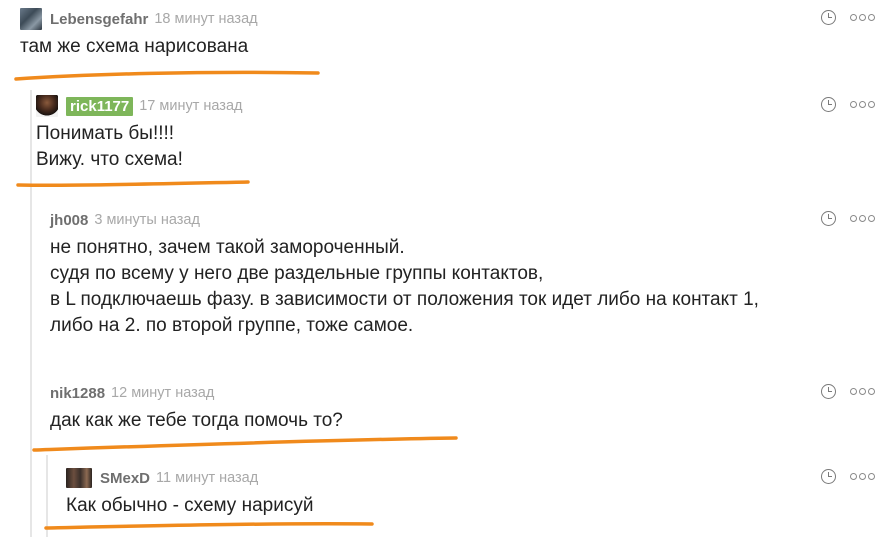  I want to click on comment-body: Понимать бы!!!! Вижу. что схема!, so click(465, 147).